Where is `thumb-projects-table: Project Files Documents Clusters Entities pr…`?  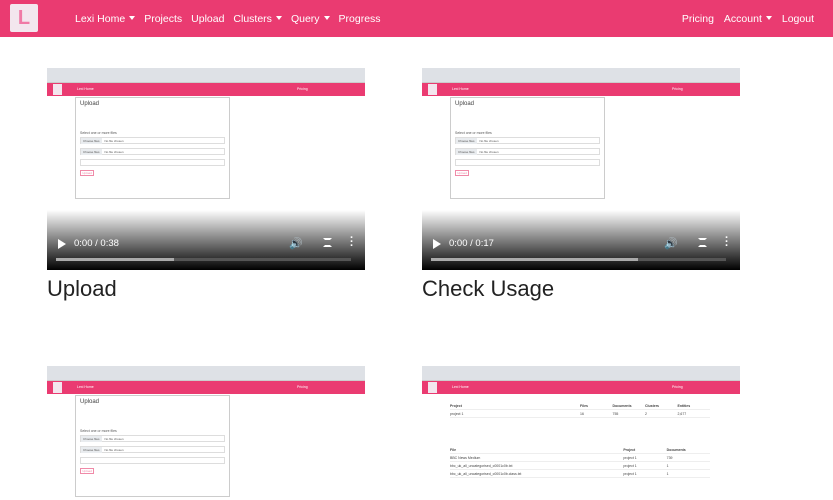 thumb-projects-table: Project Files Documents Clusters Entities pr… is located at coordinates (580, 410).